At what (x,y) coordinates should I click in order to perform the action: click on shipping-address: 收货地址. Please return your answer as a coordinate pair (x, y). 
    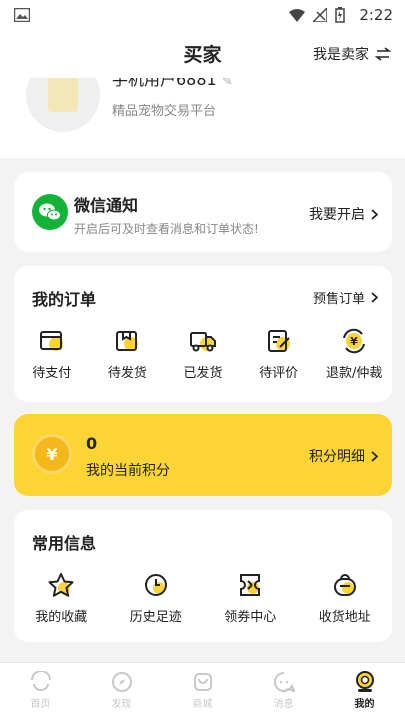
    Looking at the image, I should click on (345, 598).